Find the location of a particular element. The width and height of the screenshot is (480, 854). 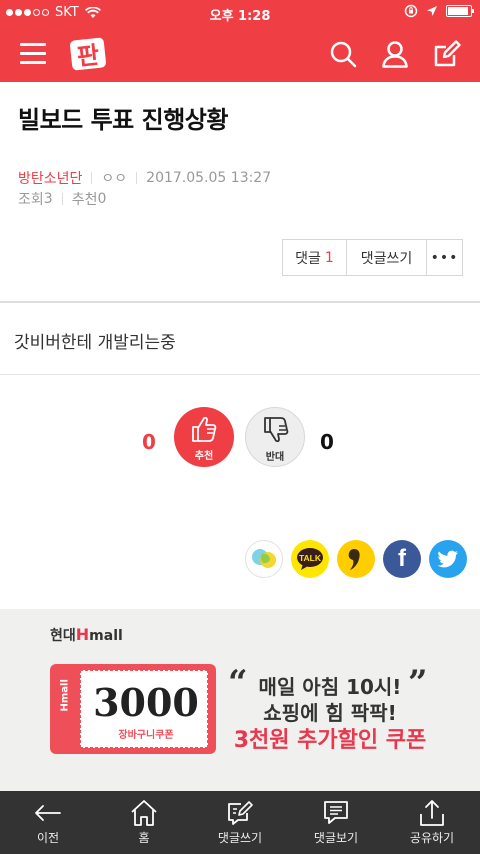

toolbar-share-button: 공유하기 is located at coordinates (432, 822).